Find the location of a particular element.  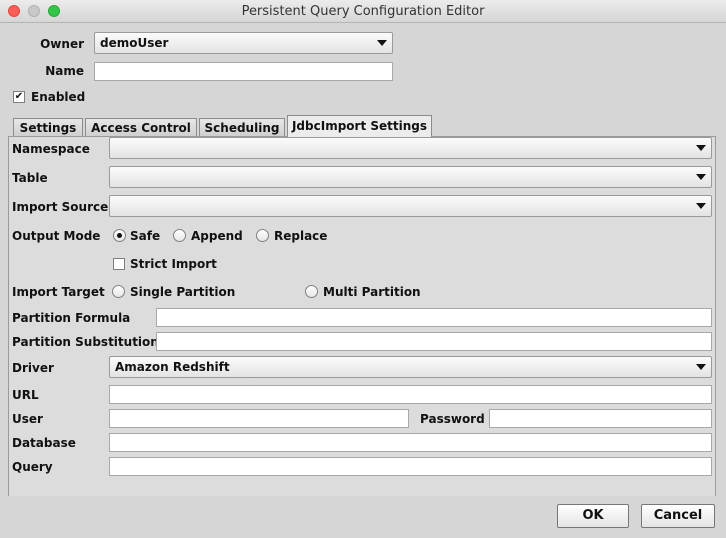

maximize-window-icon is located at coordinates (54, 11).